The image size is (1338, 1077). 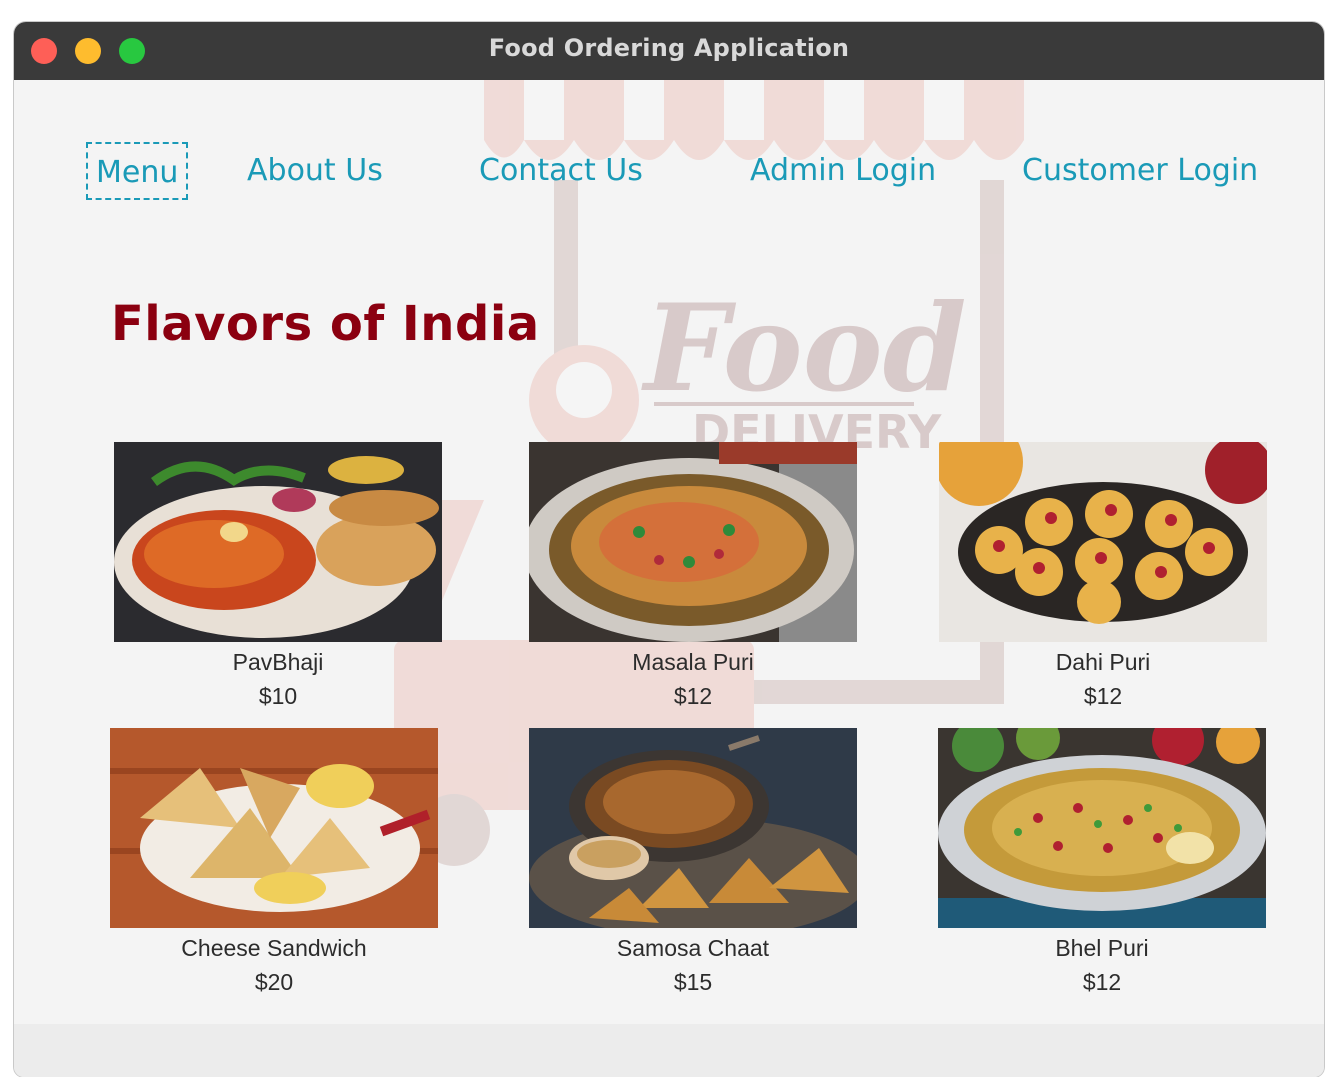 What do you see at coordinates (804, 348) in the screenshot?
I see `svg-text: Food` at bounding box center [804, 348].